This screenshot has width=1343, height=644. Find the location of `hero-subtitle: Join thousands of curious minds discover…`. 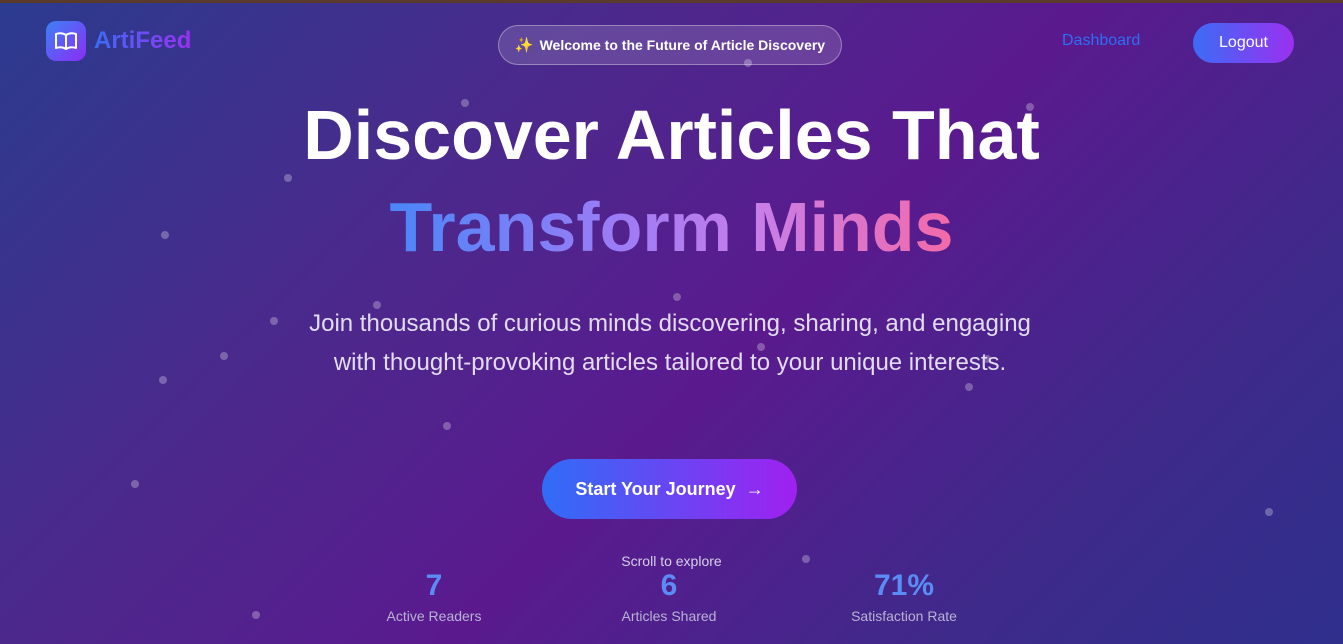

hero-subtitle: Join thousands of curious minds discover… is located at coordinates (670, 343).